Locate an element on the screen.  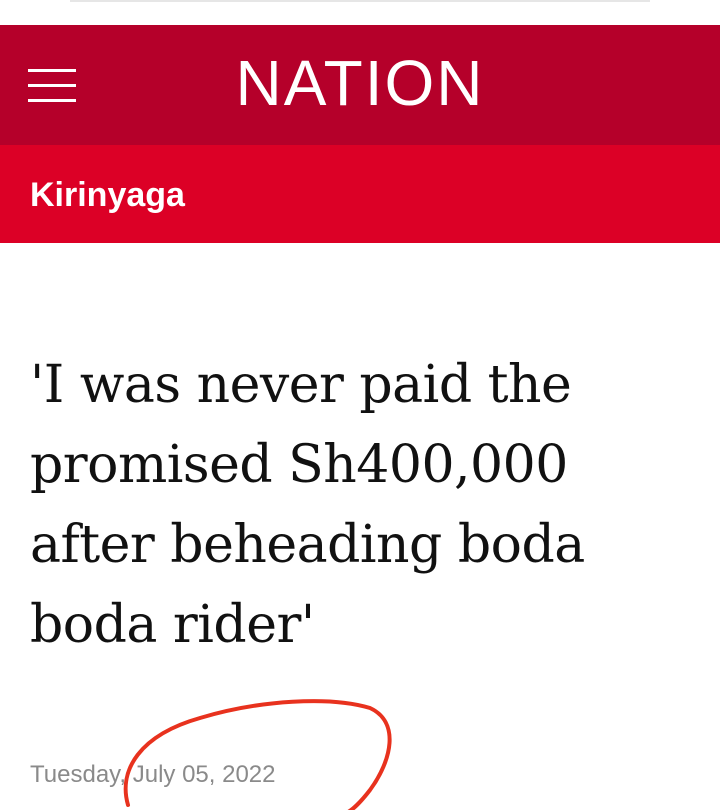
section-link-kirinyaga: Kirinyaga is located at coordinates (107, 195).